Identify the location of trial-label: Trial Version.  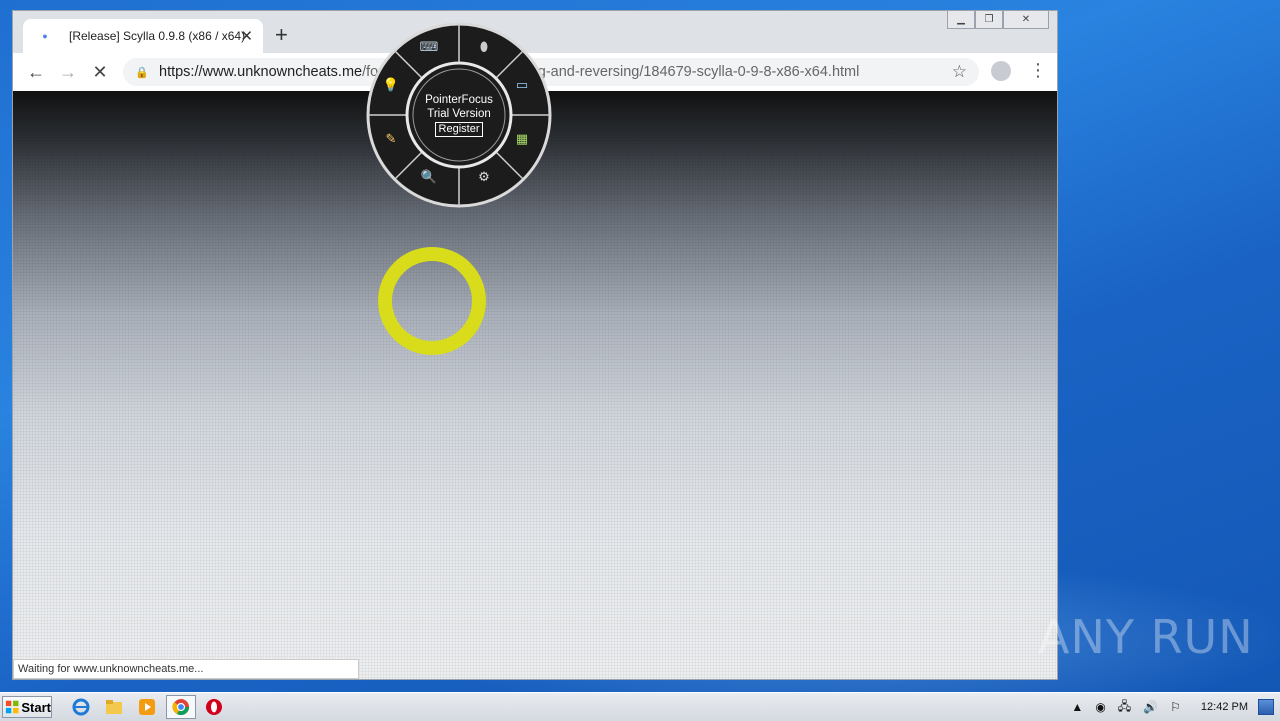
(459, 114).